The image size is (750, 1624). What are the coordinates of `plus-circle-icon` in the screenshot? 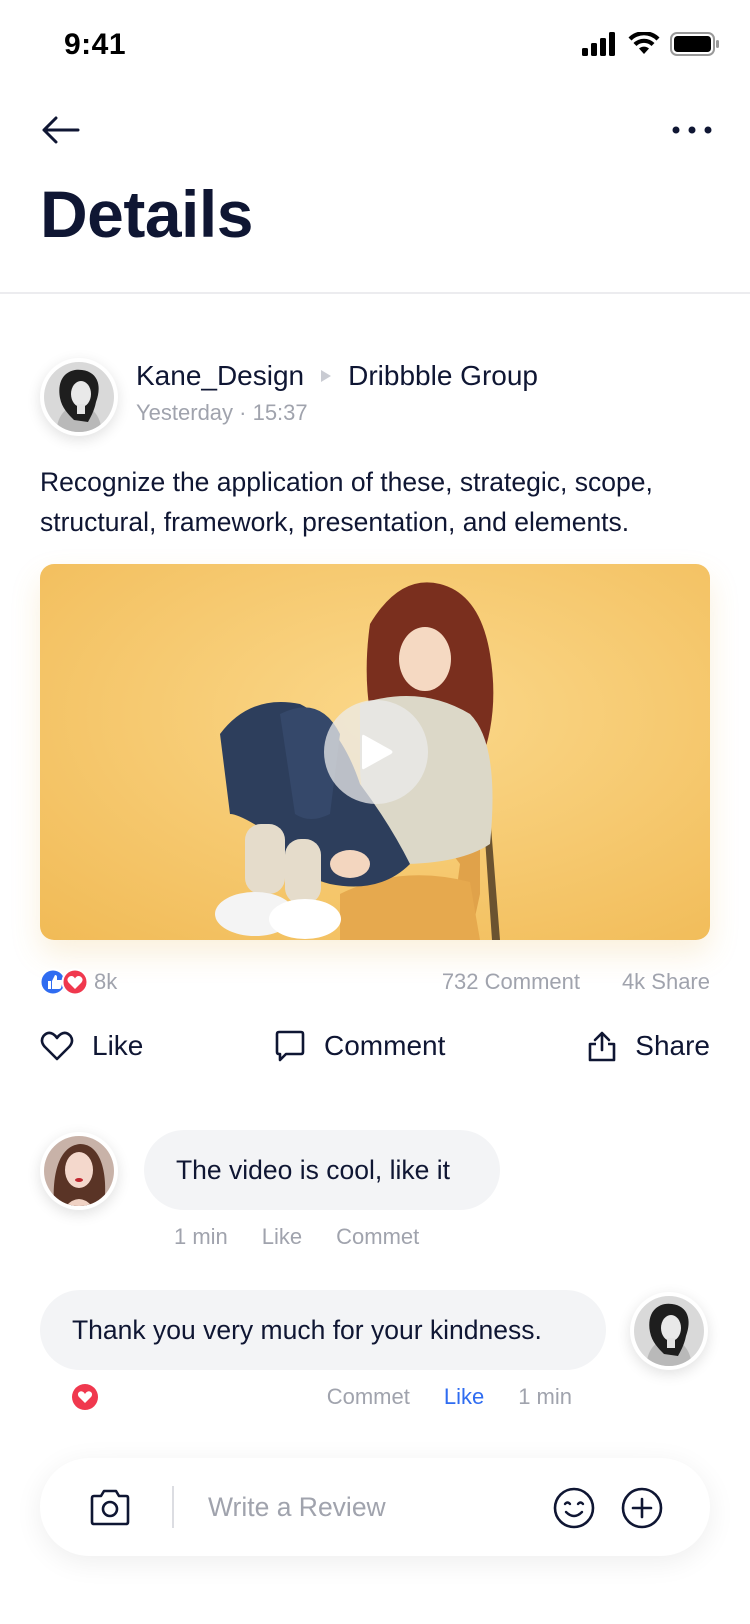 It's located at (642, 1508).